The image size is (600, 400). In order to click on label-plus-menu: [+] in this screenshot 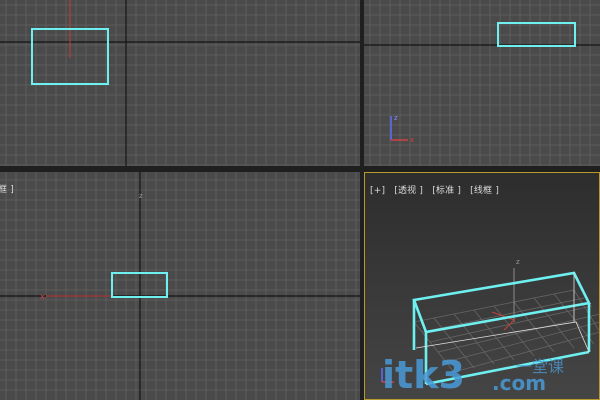, I will do `click(377, 191)`.